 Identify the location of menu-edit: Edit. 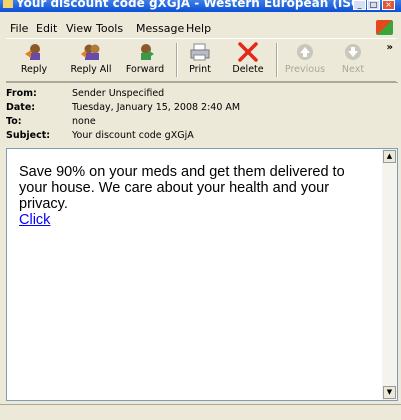
(46, 28).